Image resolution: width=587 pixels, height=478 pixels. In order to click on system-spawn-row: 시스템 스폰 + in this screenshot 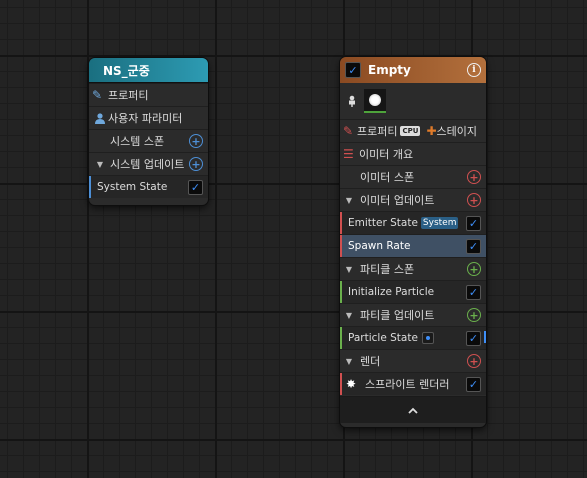, I will do `click(148, 140)`.